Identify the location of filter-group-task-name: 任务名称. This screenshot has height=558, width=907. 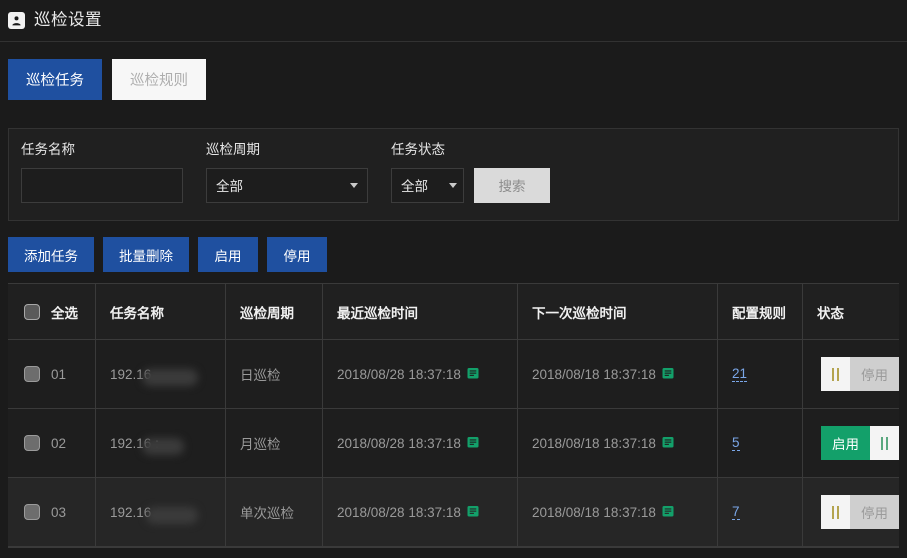
(102, 173).